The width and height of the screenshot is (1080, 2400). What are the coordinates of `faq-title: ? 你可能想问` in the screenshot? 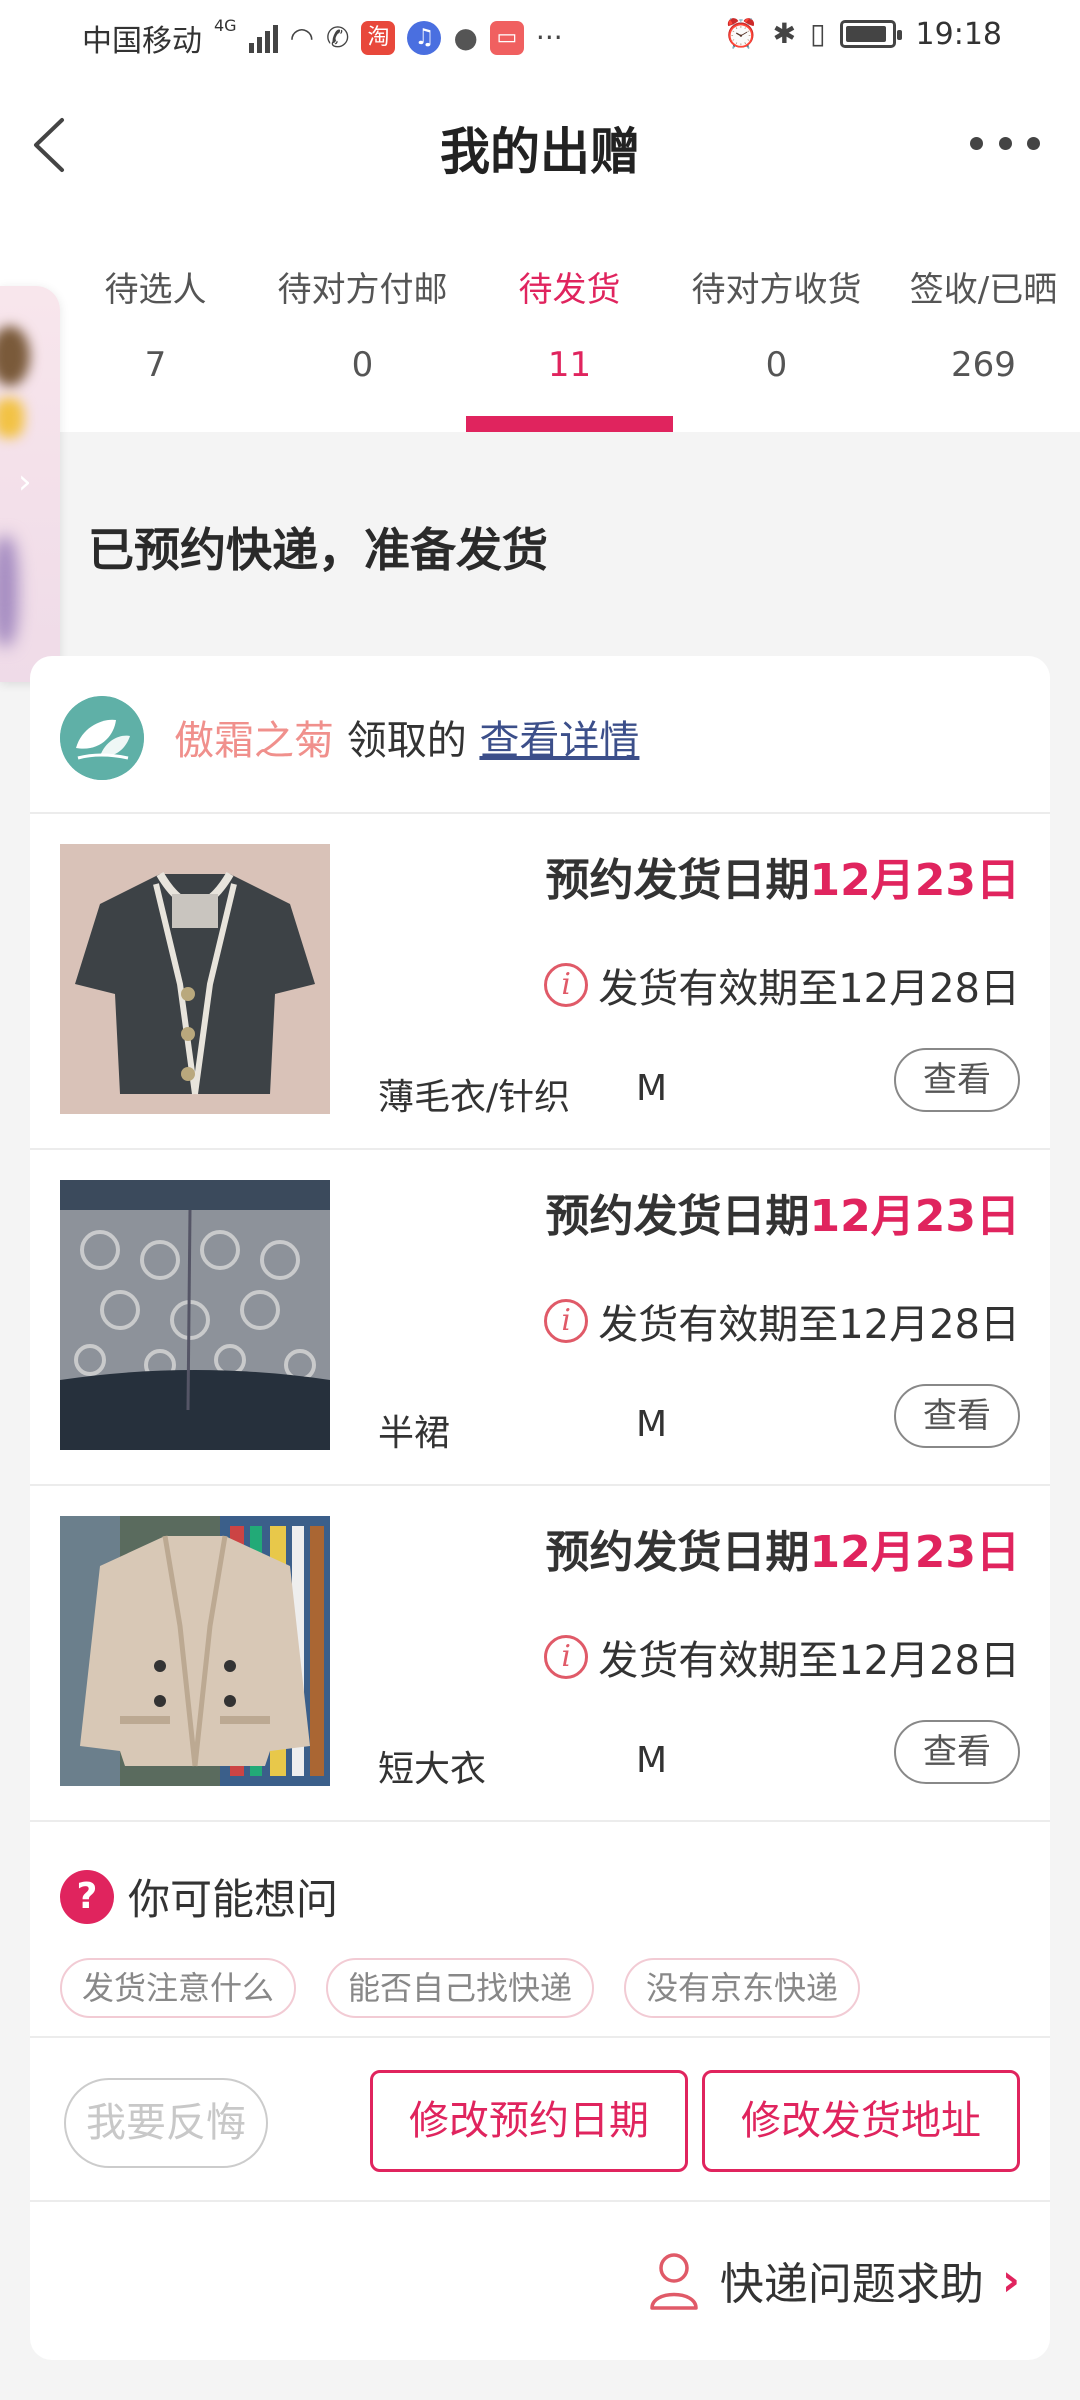 It's located at (199, 1896).